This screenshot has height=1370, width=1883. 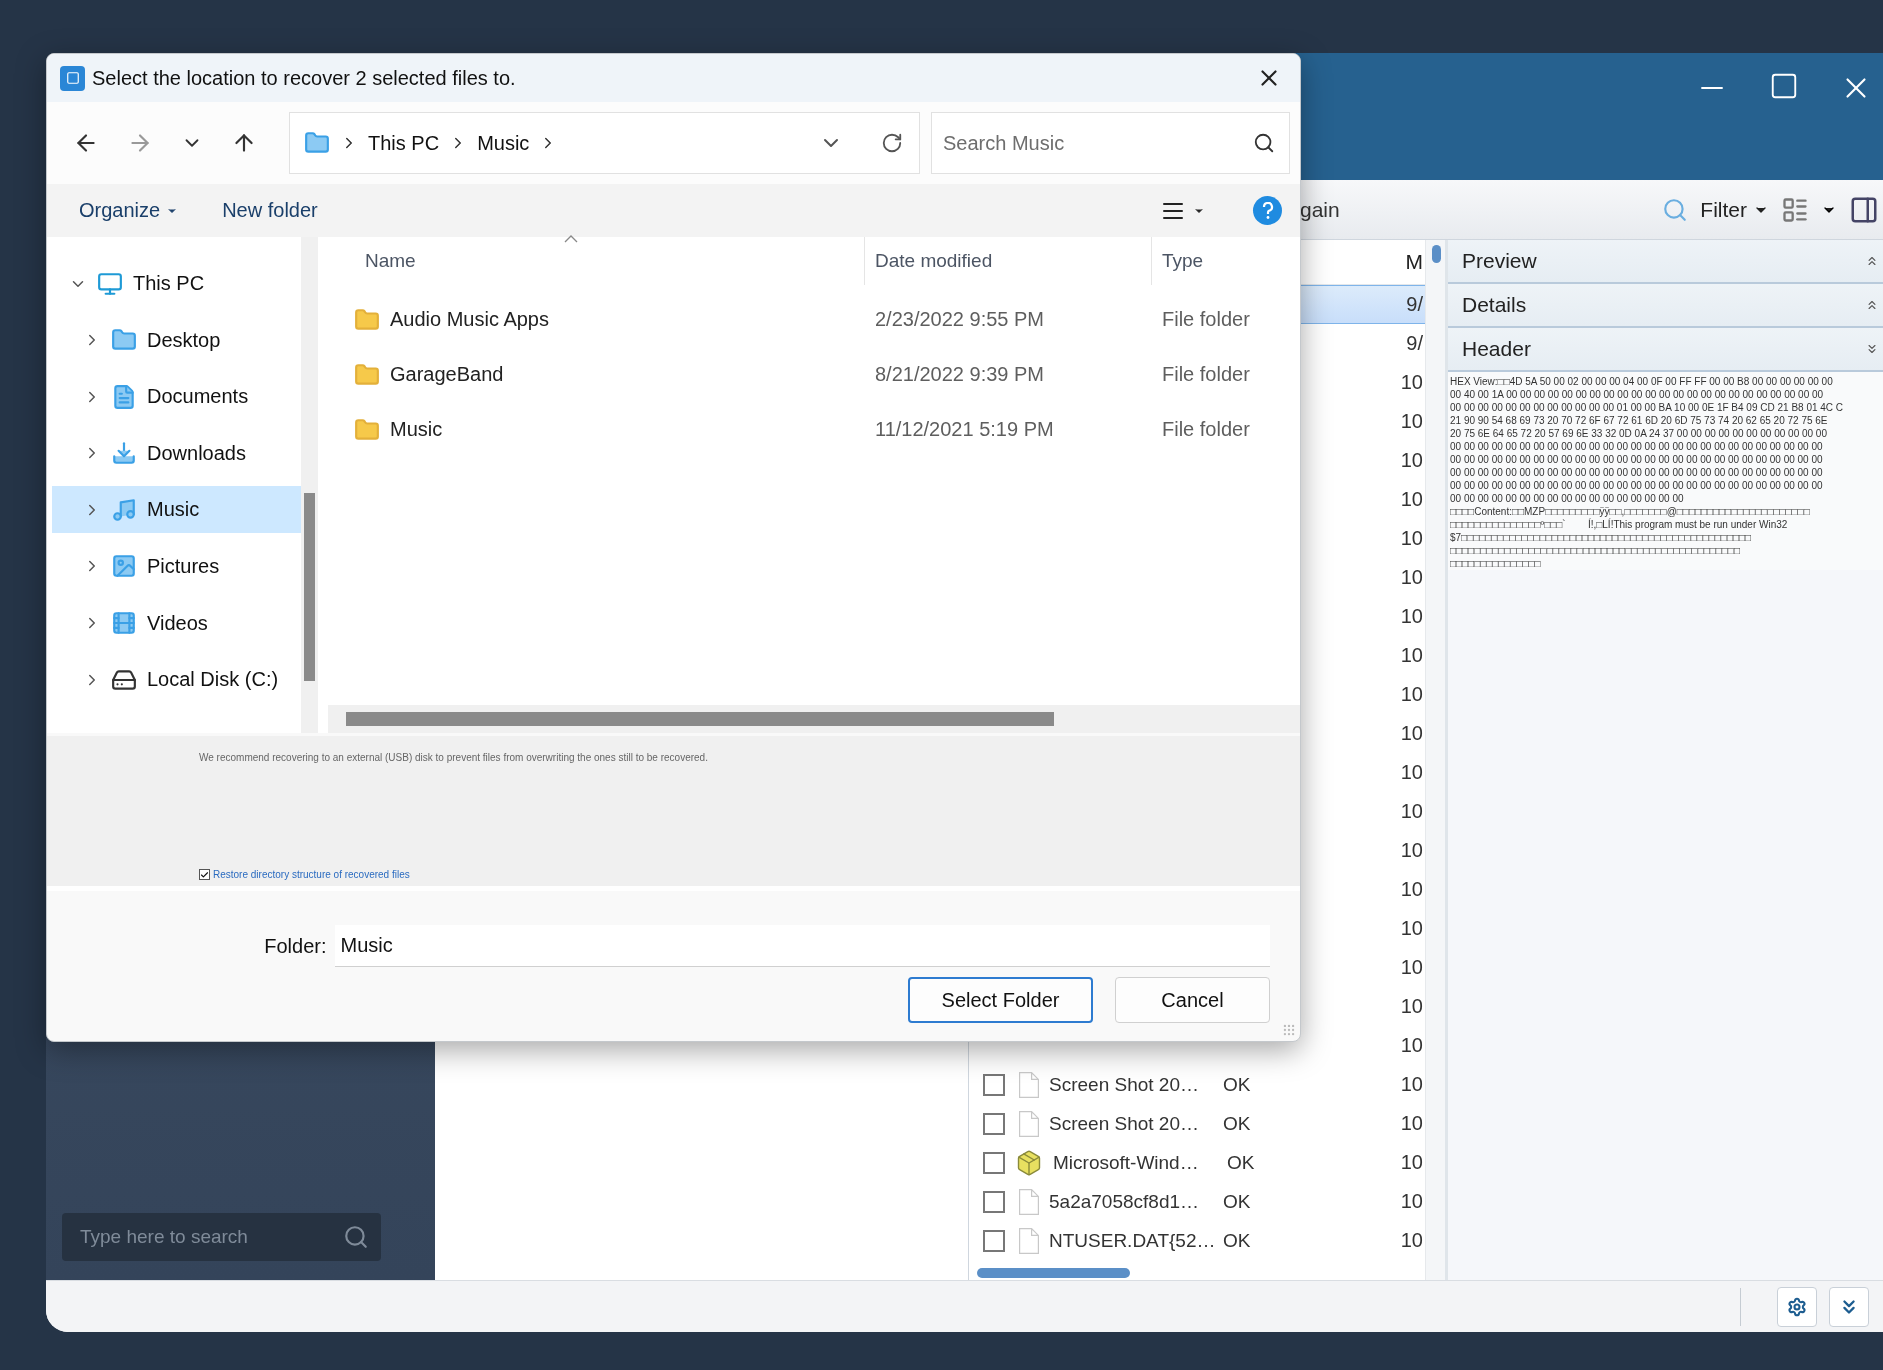 What do you see at coordinates (1029, 1162) in the screenshot?
I see `package-icon` at bounding box center [1029, 1162].